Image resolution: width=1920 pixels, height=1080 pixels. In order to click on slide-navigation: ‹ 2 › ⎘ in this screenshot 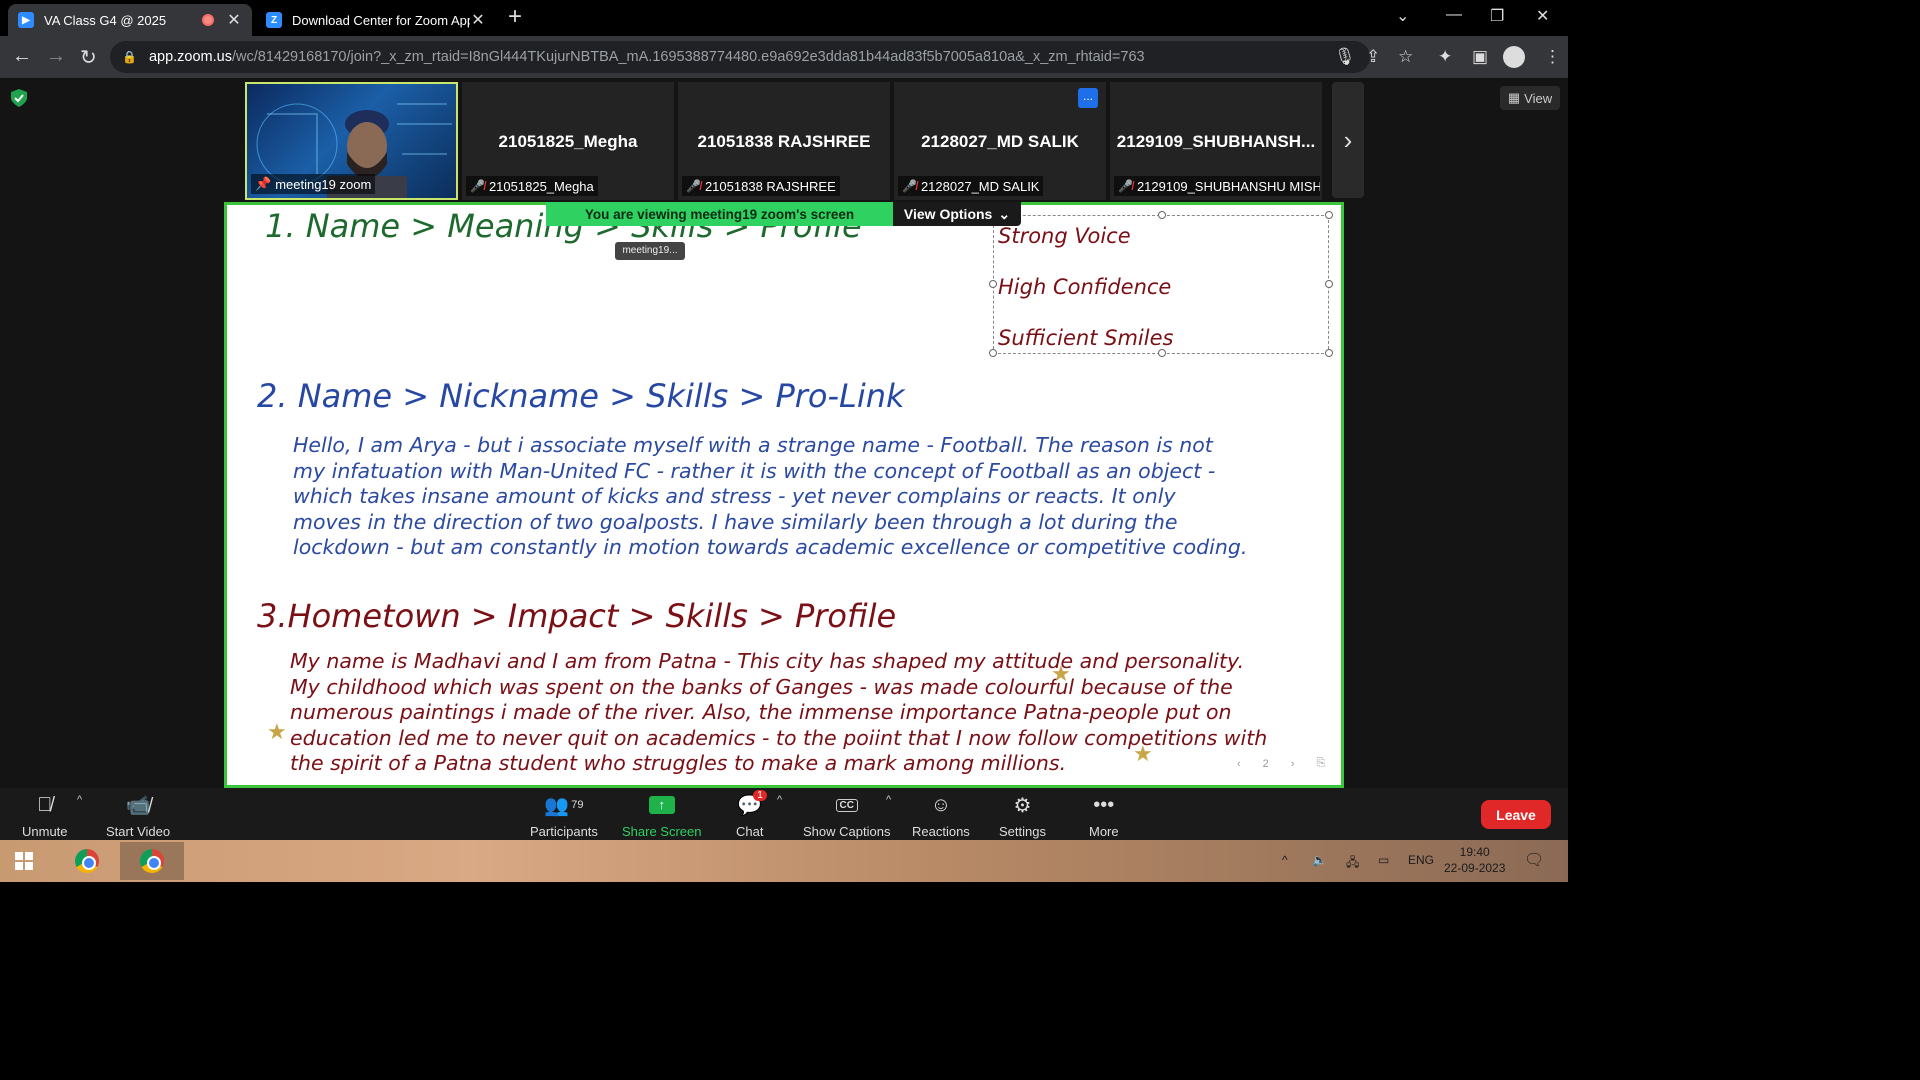, I will do `click(1281, 763)`.